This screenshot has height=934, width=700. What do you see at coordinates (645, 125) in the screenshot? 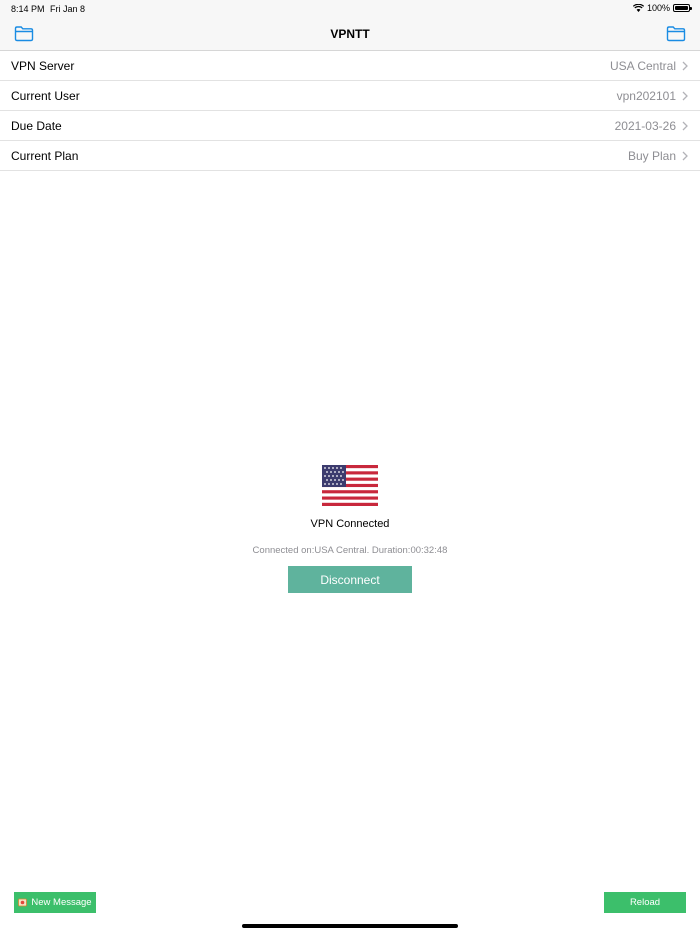
I see `row-value: 2021-03-26` at bounding box center [645, 125].